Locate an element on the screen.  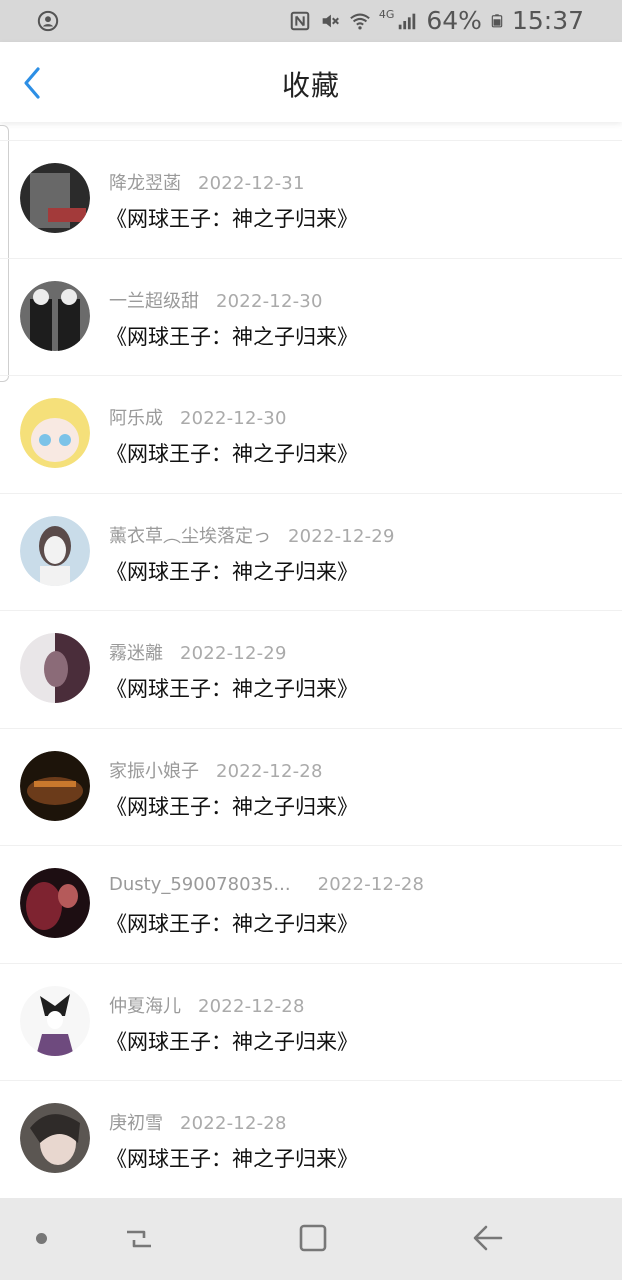
list-item: 薰衣草︵尘埃落定っ 2022-12-29 《网球王子：神之子归来》 is located at coordinates (311, 551).